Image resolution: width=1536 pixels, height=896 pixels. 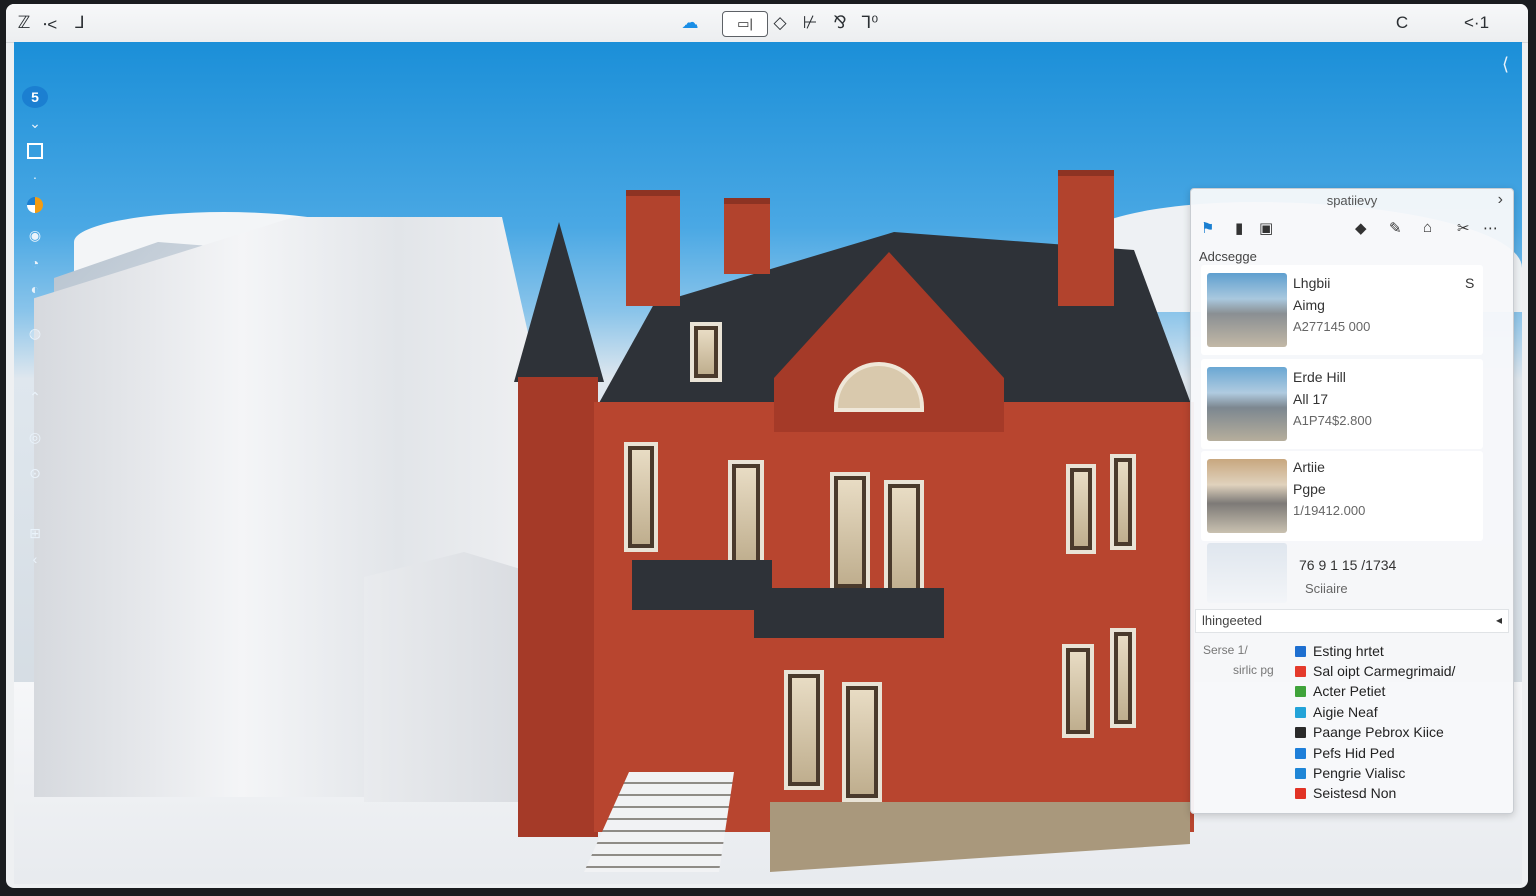 What do you see at coordinates (35, 437) in the screenshot?
I see `lens-icon: ◎` at bounding box center [35, 437].